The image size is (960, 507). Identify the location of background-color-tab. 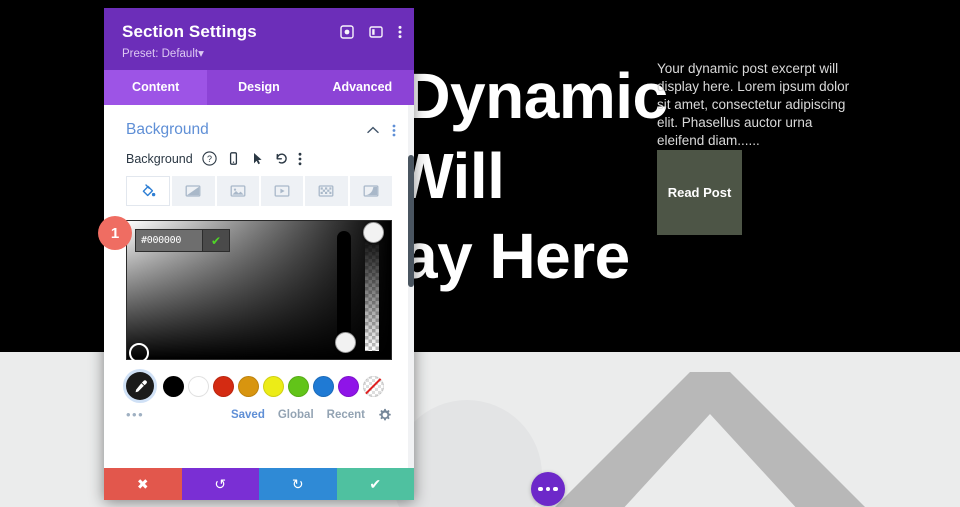
(148, 191).